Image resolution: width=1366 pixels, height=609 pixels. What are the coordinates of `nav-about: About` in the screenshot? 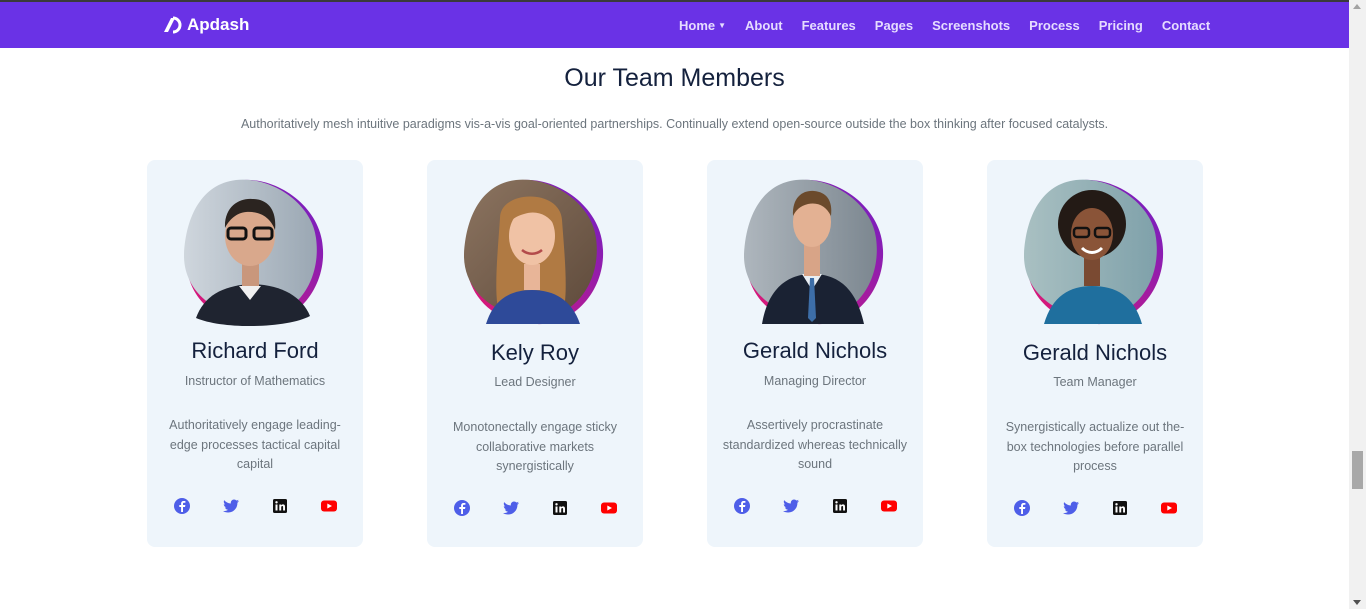 It's located at (764, 25).